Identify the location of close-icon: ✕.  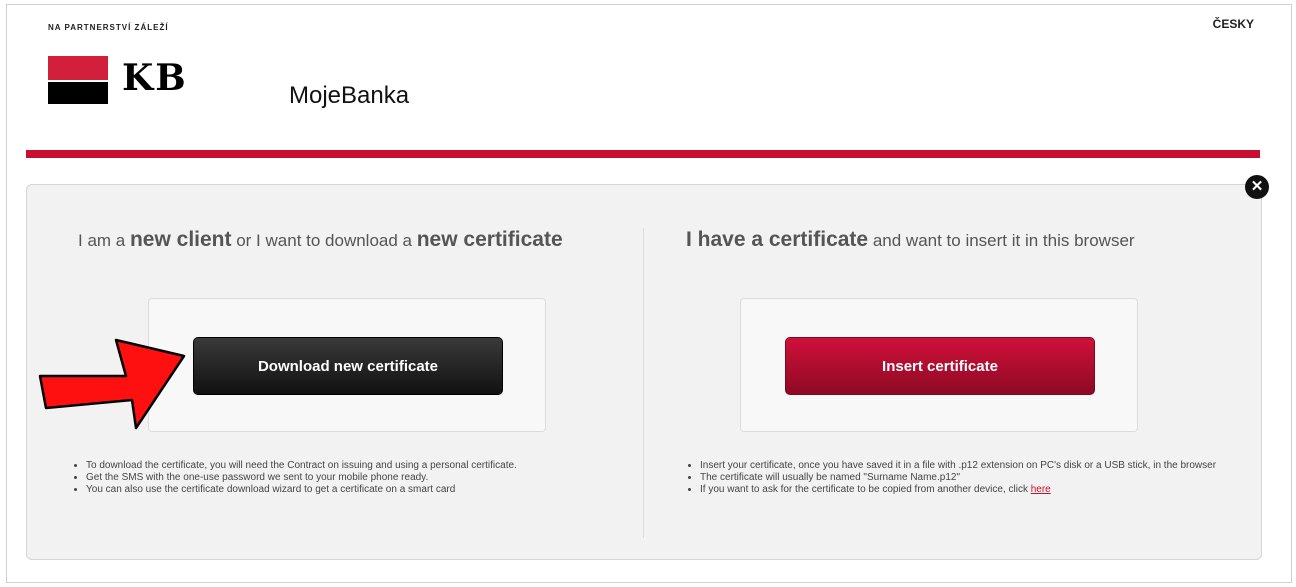
(1257, 187).